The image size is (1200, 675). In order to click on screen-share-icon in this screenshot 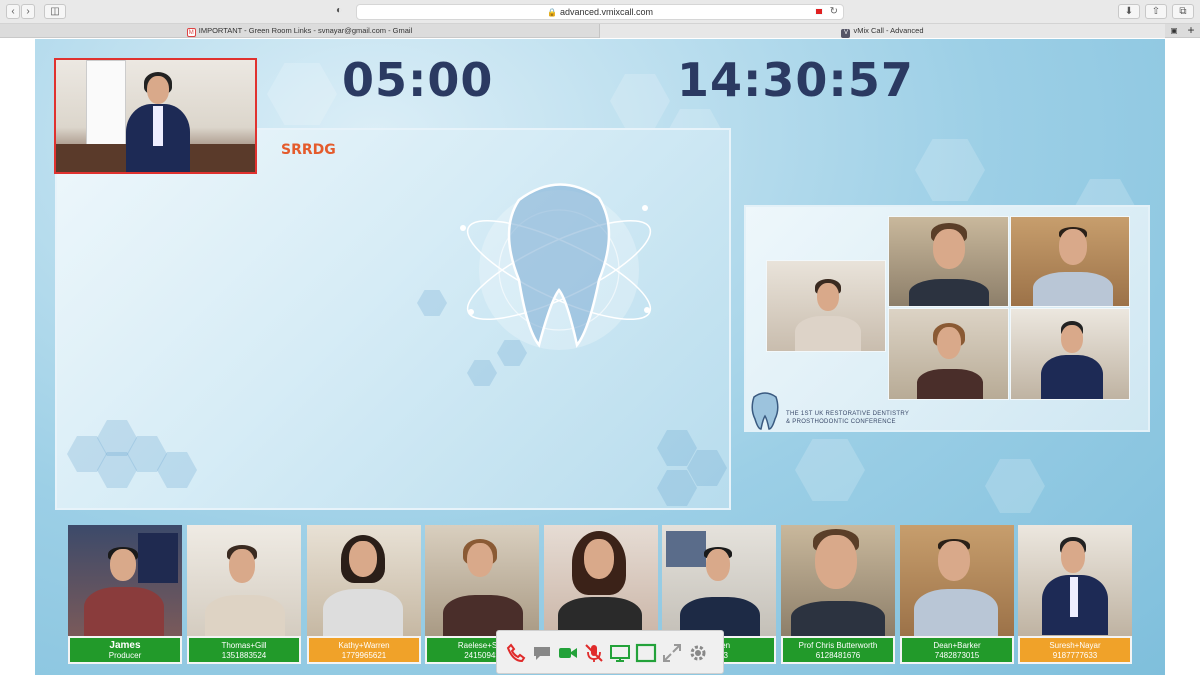, I will do `click(620, 653)`.